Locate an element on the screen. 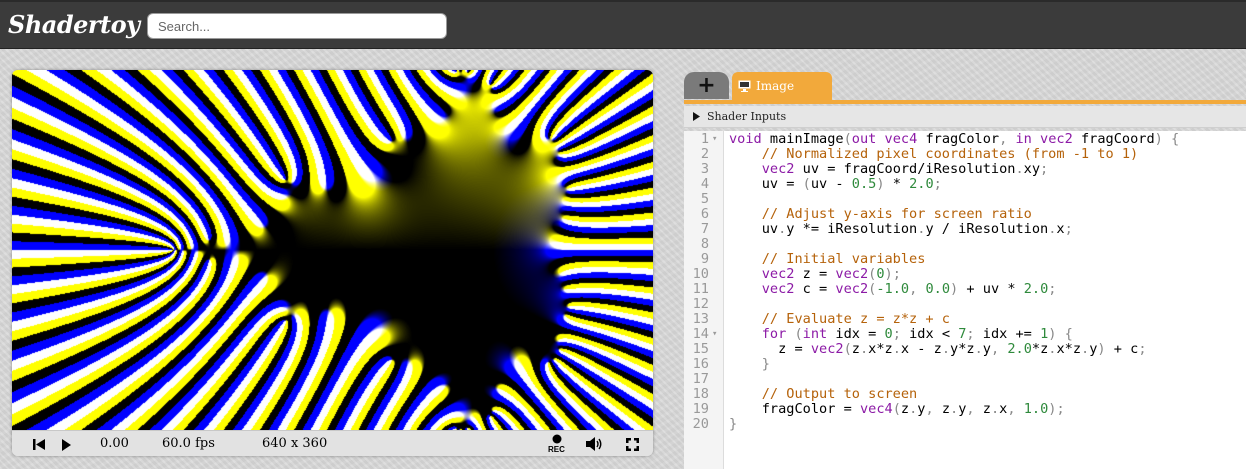 The width and height of the screenshot is (1246, 469). play-icon is located at coordinates (66, 445).